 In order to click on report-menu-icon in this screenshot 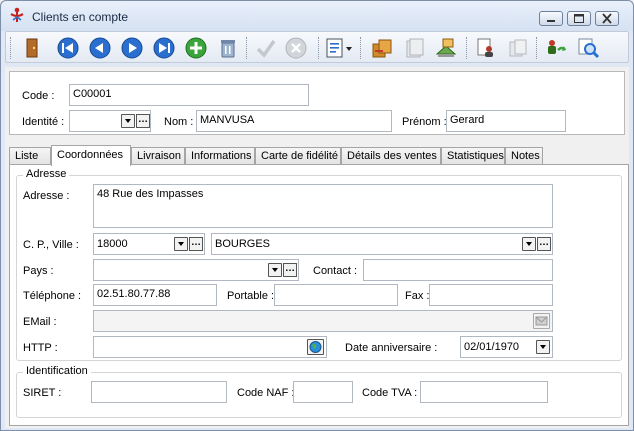, I will do `click(339, 48)`.